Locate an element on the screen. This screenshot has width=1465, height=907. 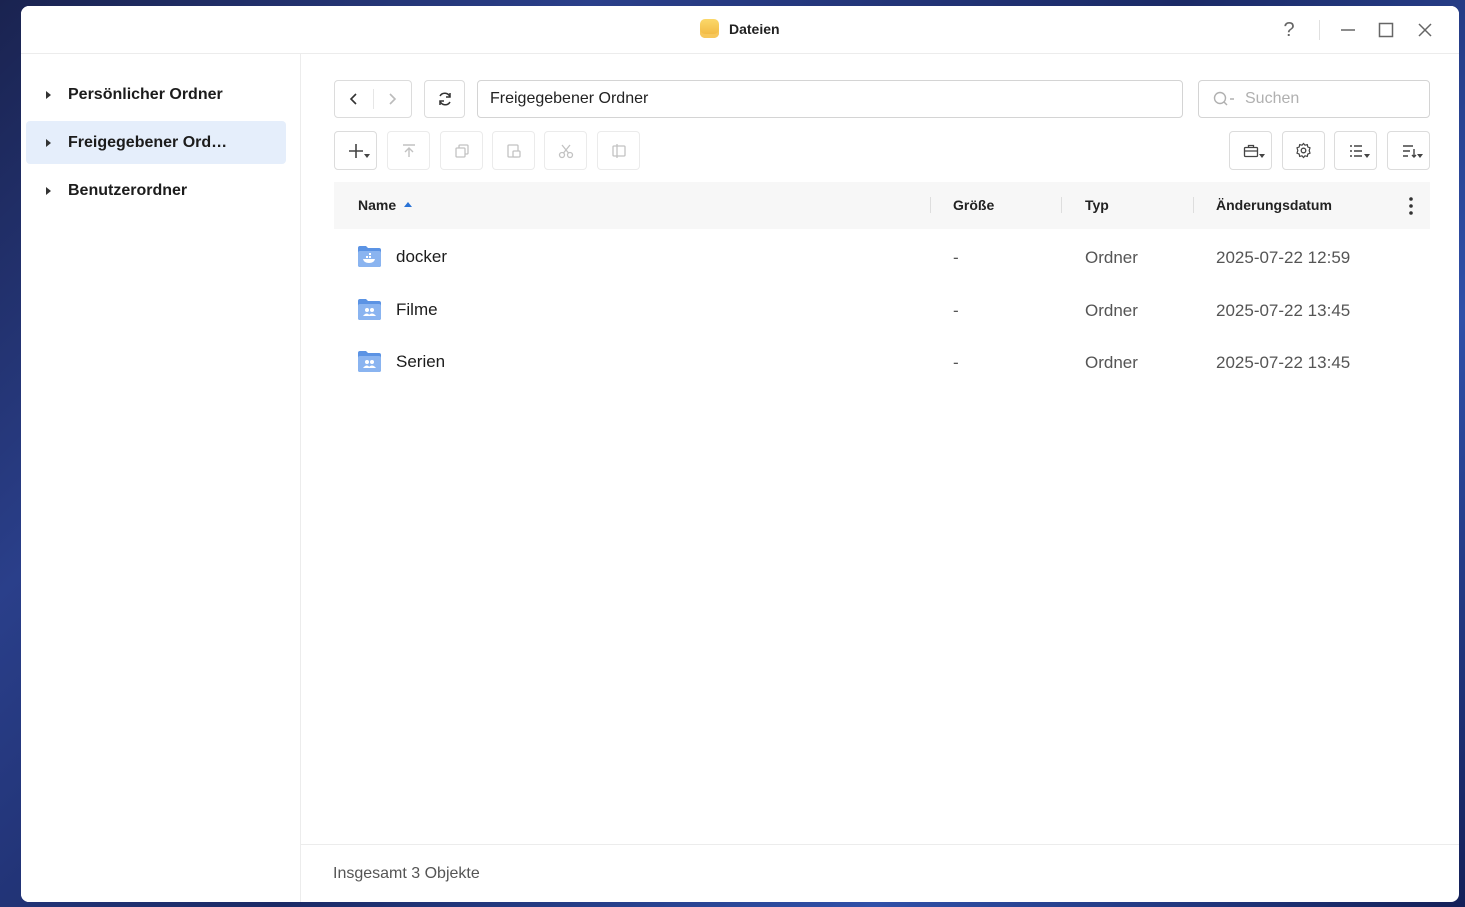
titlebar-divider is located at coordinates (1319, 30).